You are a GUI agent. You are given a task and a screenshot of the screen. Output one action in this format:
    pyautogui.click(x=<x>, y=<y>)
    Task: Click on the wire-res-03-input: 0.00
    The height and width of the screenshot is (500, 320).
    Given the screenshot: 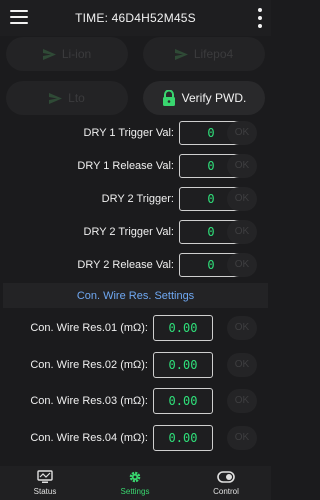 What is the action you would take?
    pyautogui.click(x=183, y=401)
    